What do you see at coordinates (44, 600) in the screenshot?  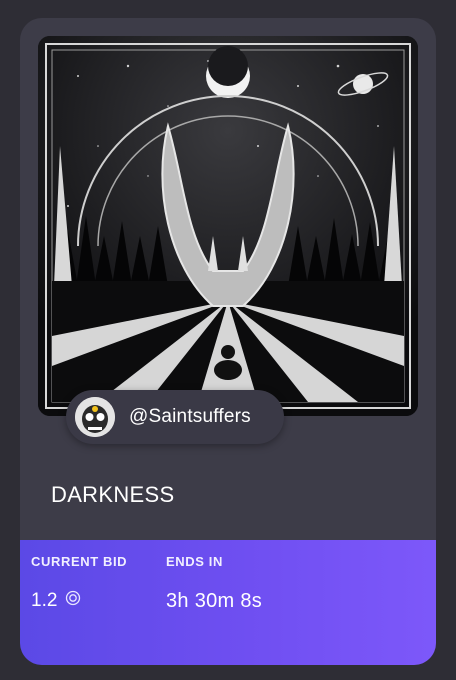 I see `current-bid-value: 1.2` at bounding box center [44, 600].